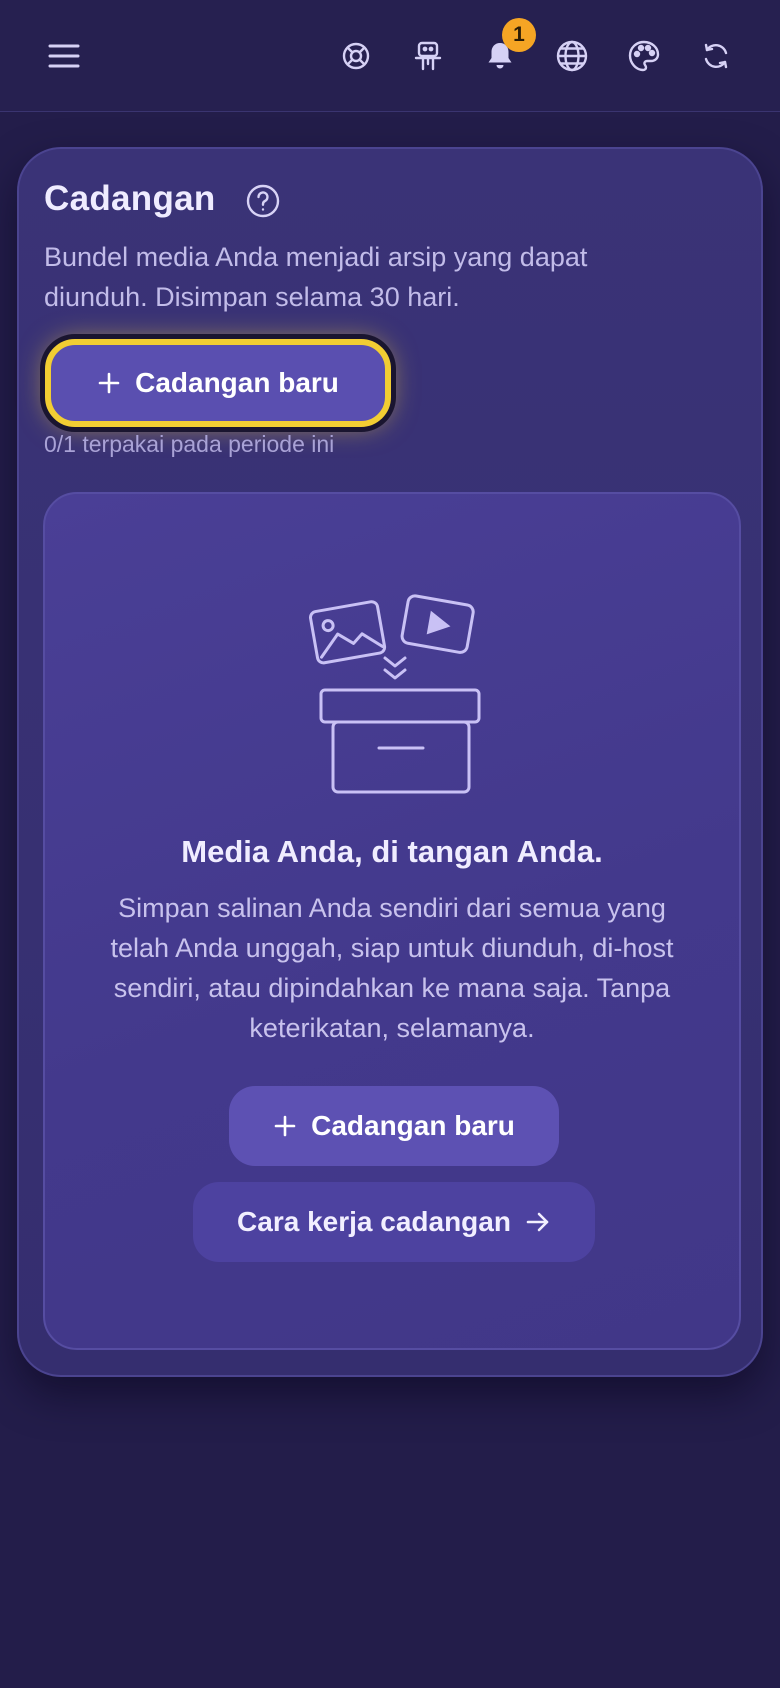  What do you see at coordinates (374, 1221) in the screenshot?
I see `how-backup-works-label: Cara kerja cadangan` at bounding box center [374, 1221].